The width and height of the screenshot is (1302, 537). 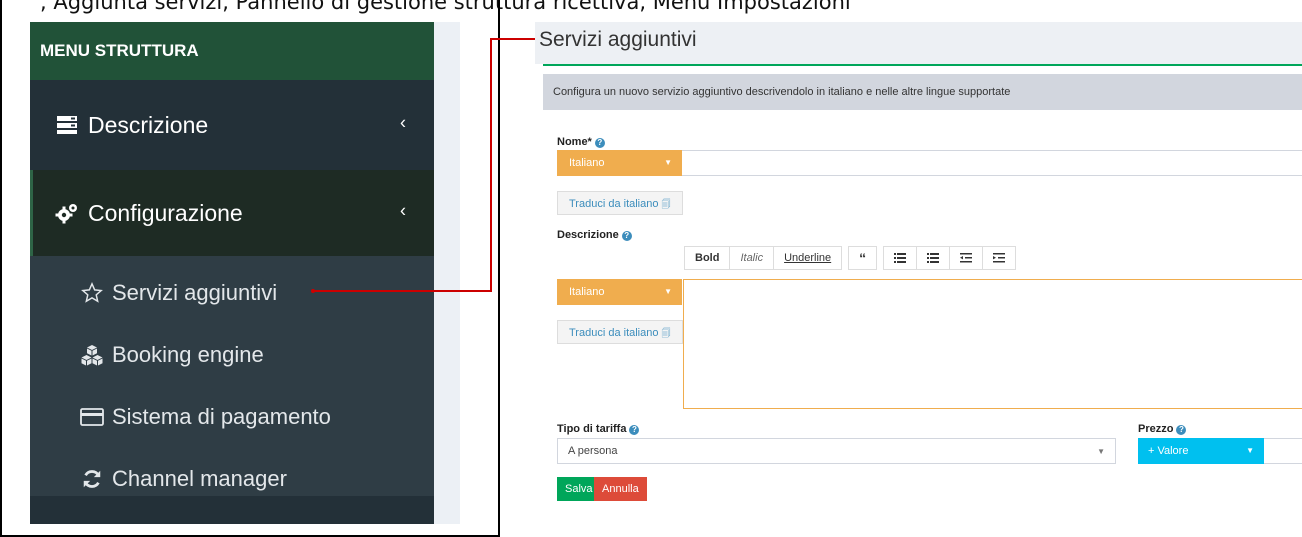 What do you see at coordinates (232, 51) in the screenshot?
I see `sidebar-header: MENU STRUTTURA` at bounding box center [232, 51].